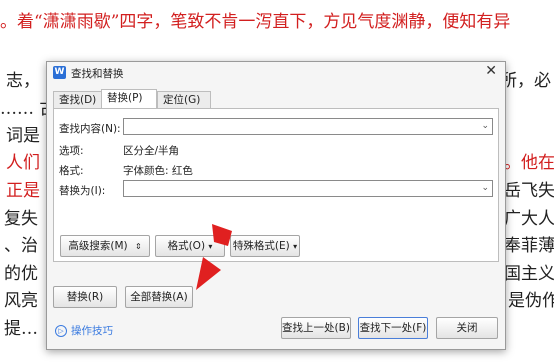  Describe the element at coordinates (255, 22) in the screenshot. I see `doc-line: 。着“潇潇雨歇”四字，笔致不肯一泻直下，方见气度渊静，便知有异` at that location.